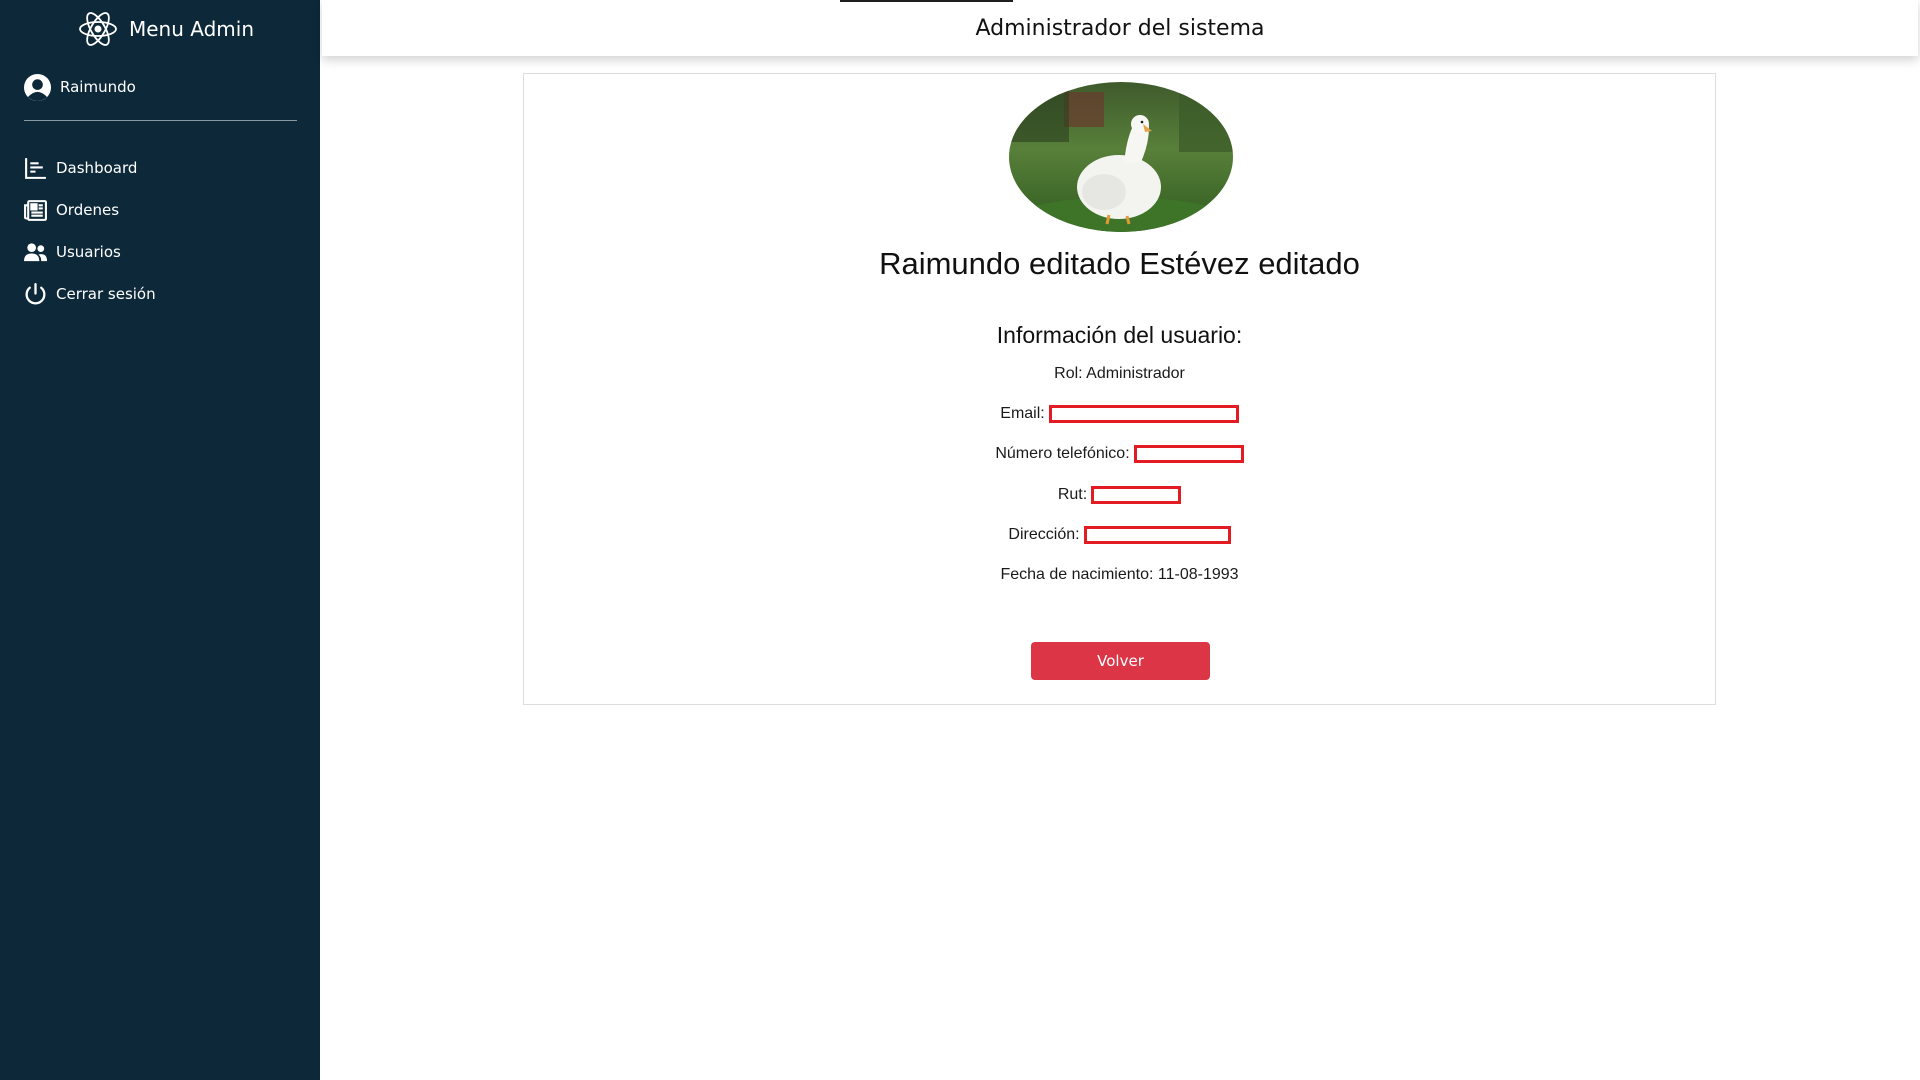 This screenshot has width=1920, height=1080. What do you see at coordinates (1072, 495) in the screenshot?
I see `rut-label: Rut:` at bounding box center [1072, 495].